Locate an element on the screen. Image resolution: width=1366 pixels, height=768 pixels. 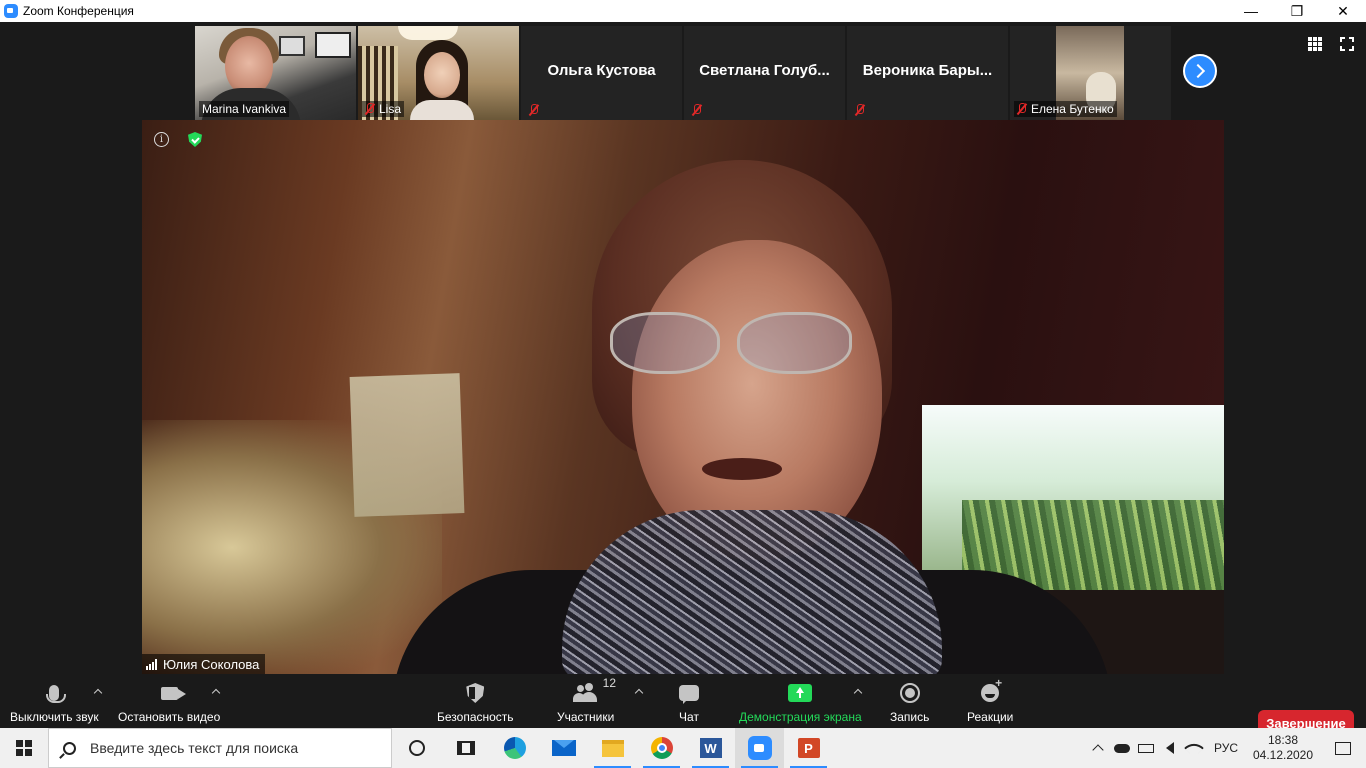
speaker-icon is located at coordinates (1169, 748).